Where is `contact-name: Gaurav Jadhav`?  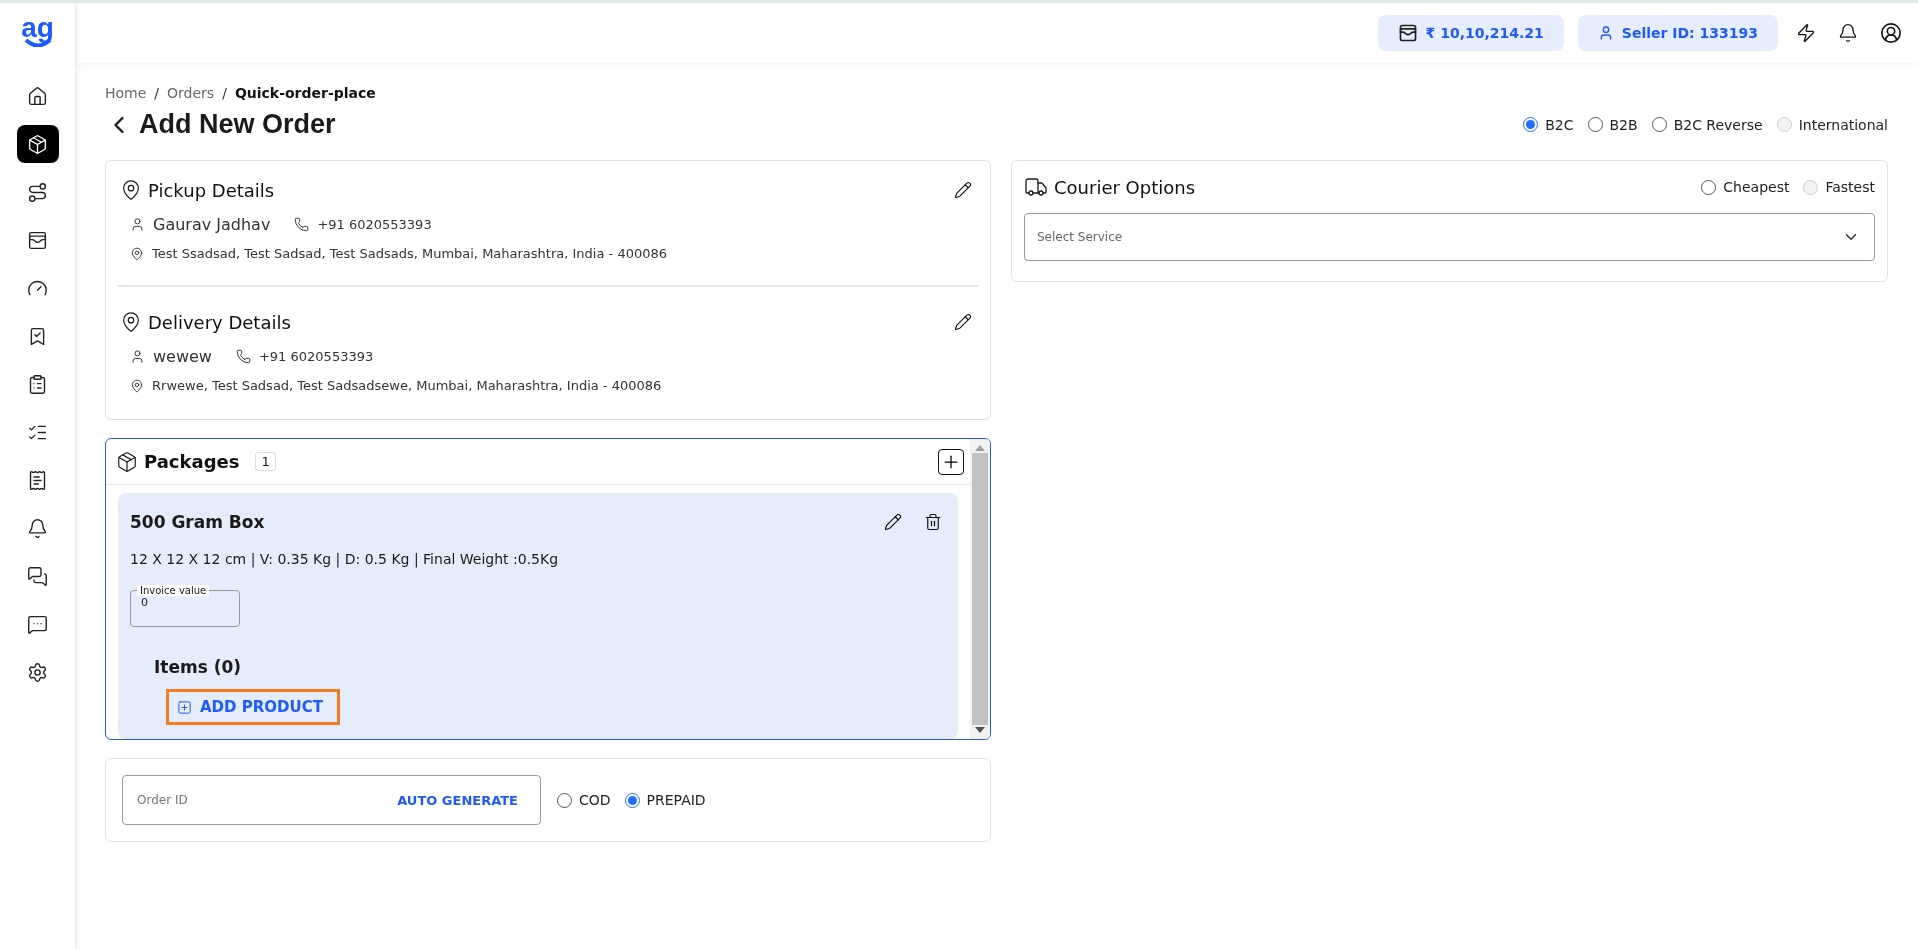
contact-name: Gaurav Jadhav is located at coordinates (212, 224).